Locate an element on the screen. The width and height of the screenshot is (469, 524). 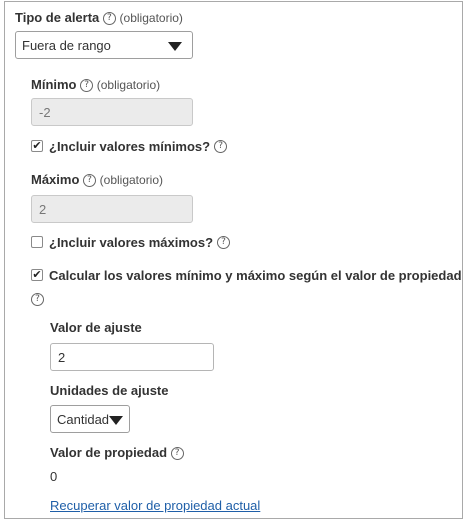
property-value-heading: Valor de propiedad ? is located at coordinates (117, 453).